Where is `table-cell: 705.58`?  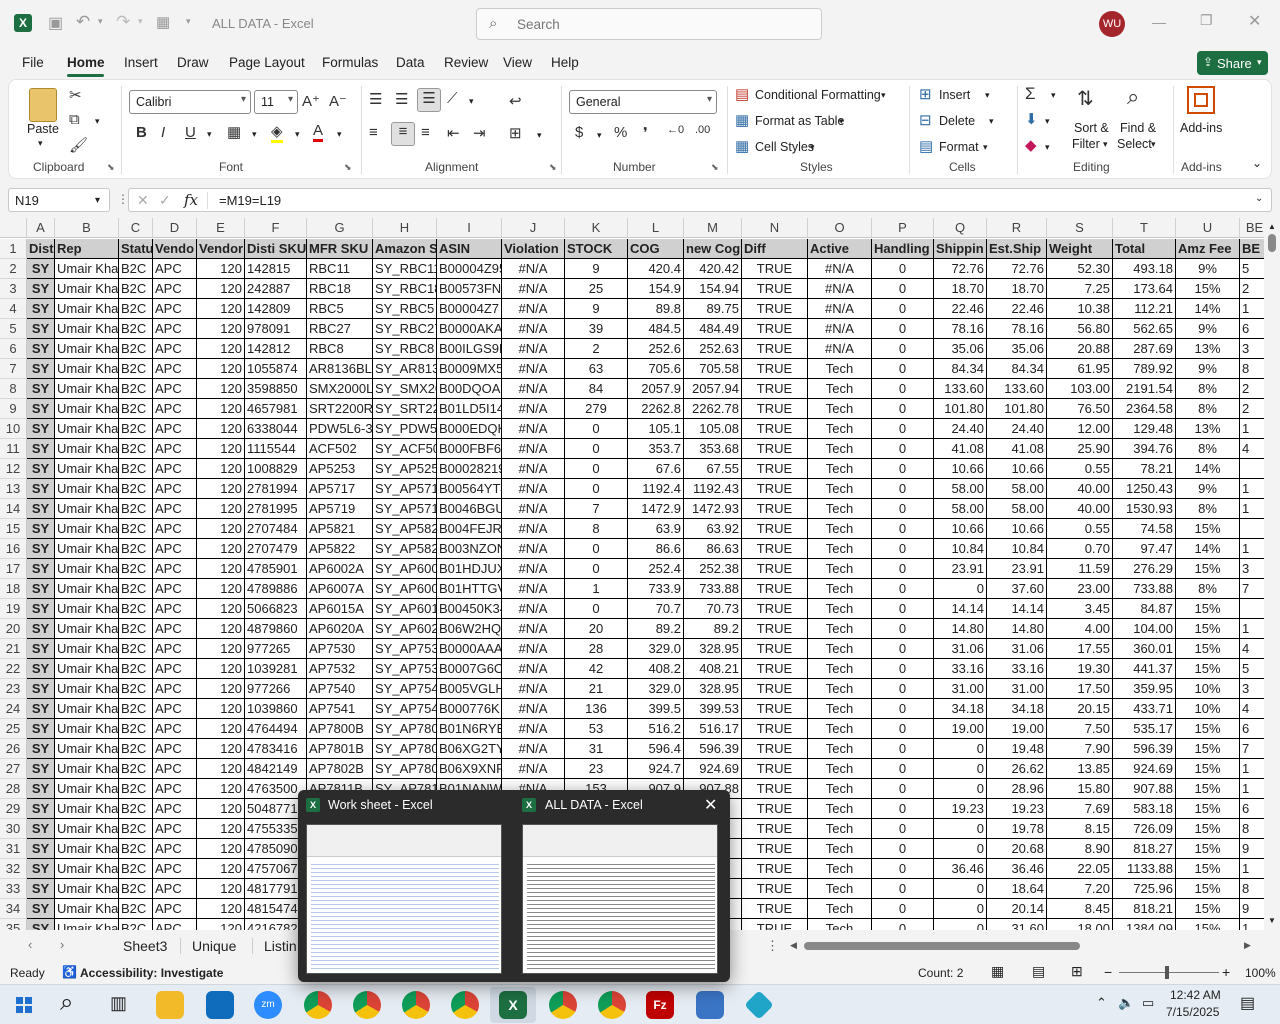
table-cell: 705.58 is located at coordinates (713, 369).